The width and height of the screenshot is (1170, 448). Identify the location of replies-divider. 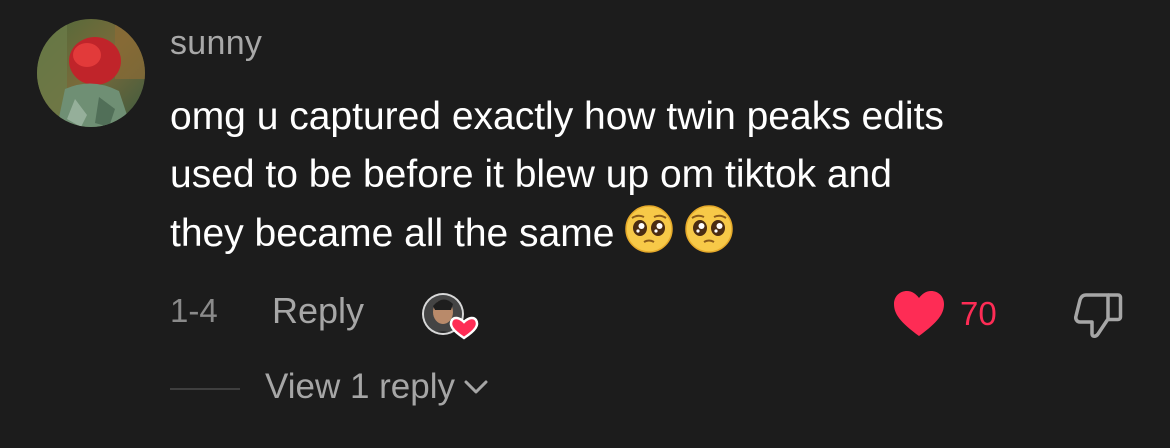
(205, 389).